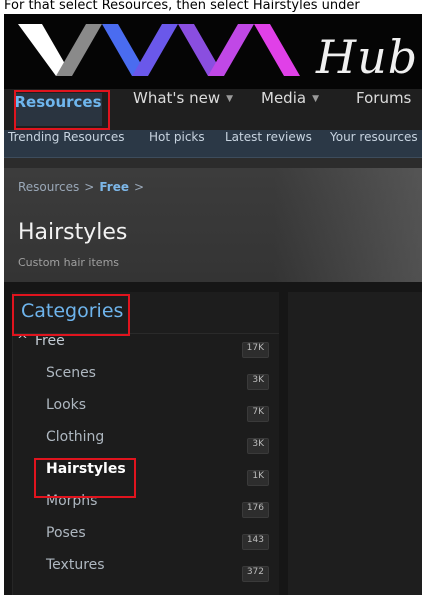  I want to click on nav-item-resources: Resources, so click(58, 109).